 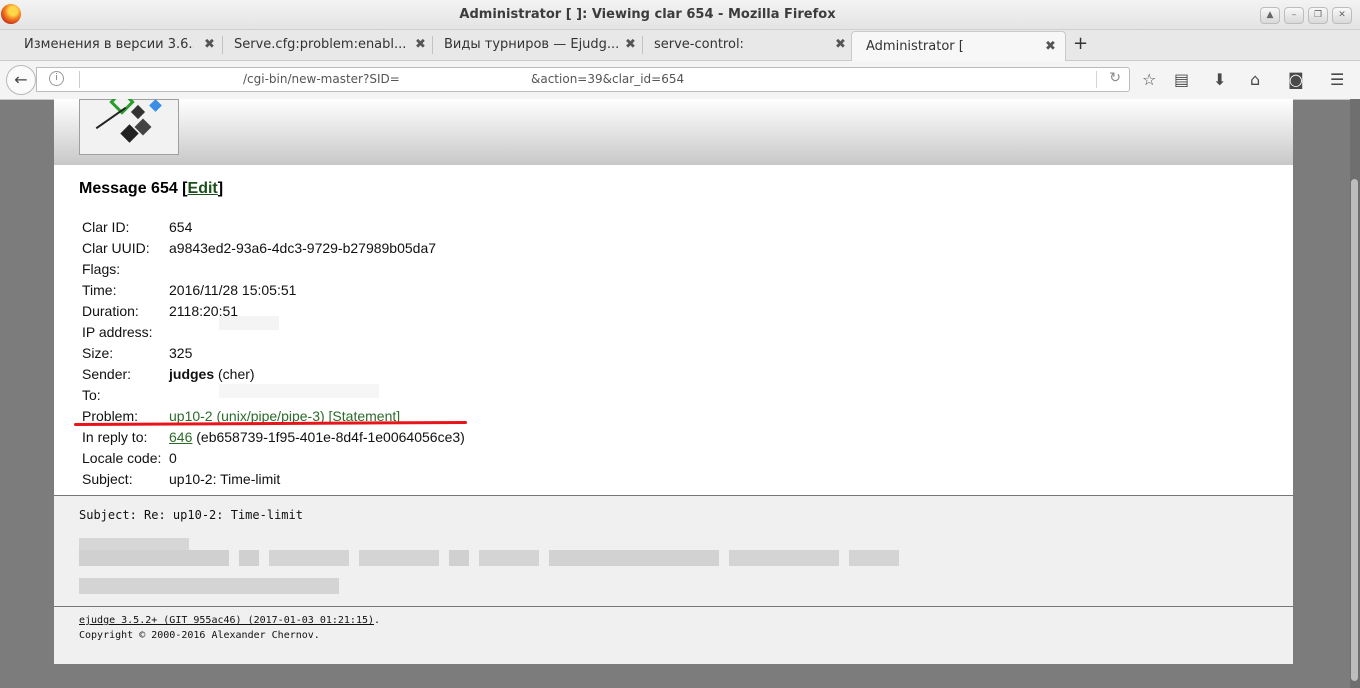 I want to click on row-duration: Duration: 2118:20:51, so click(x=273, y=310).